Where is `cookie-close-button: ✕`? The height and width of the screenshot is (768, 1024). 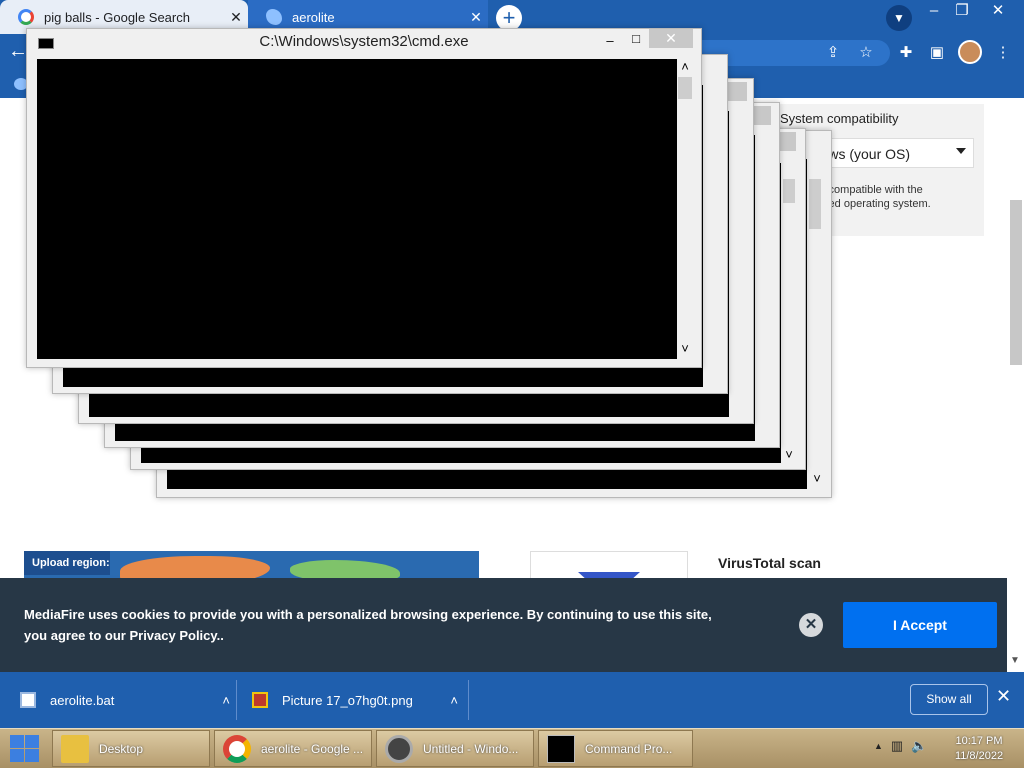
cookie-close-button: ✕ is located at coordinates (811, 625).